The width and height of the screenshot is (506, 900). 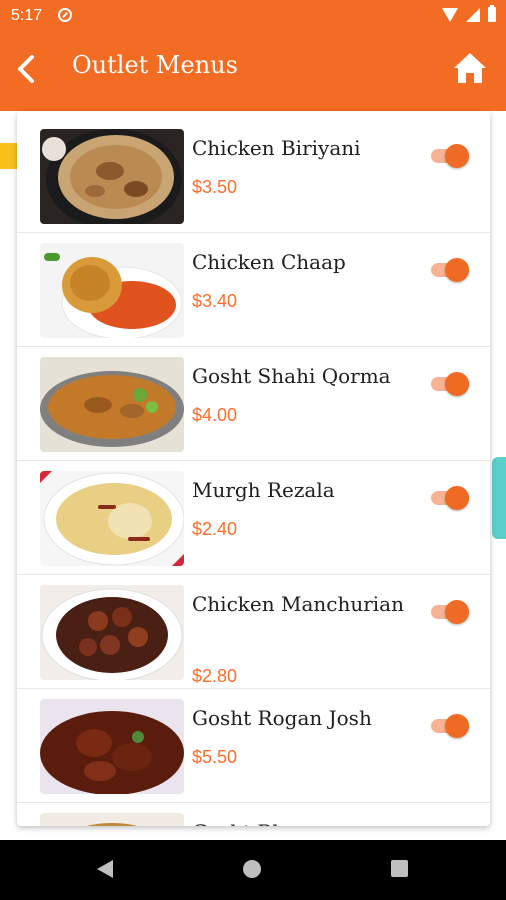 I want to click on chicken-chaap-image, so click(x=112, y=290).